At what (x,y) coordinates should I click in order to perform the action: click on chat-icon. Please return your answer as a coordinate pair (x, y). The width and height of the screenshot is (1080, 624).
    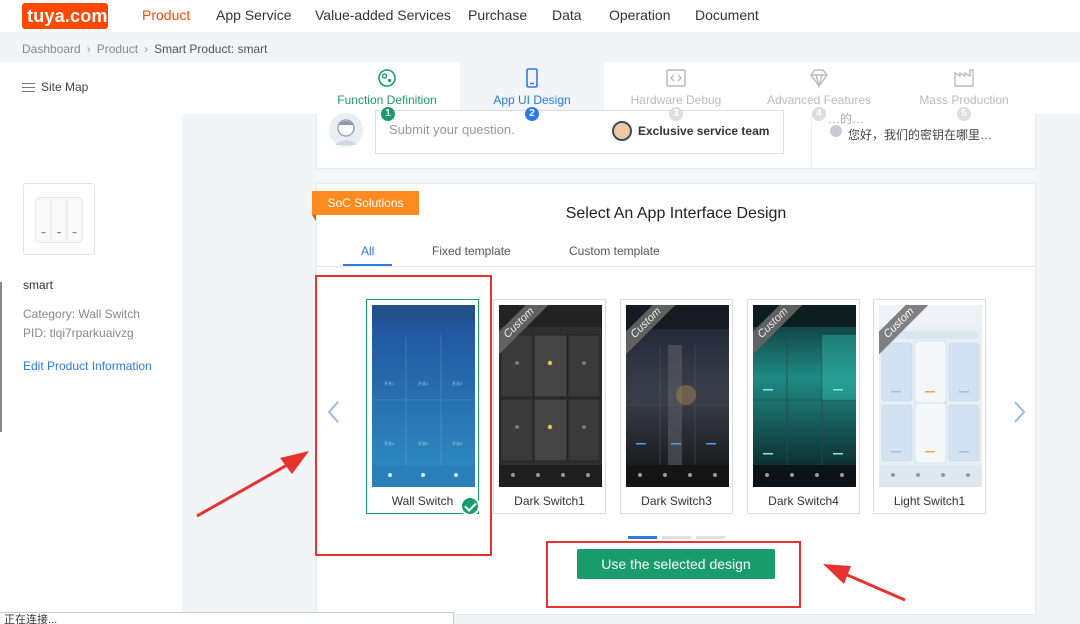
    Looking at the image, I should click on (836, 131).